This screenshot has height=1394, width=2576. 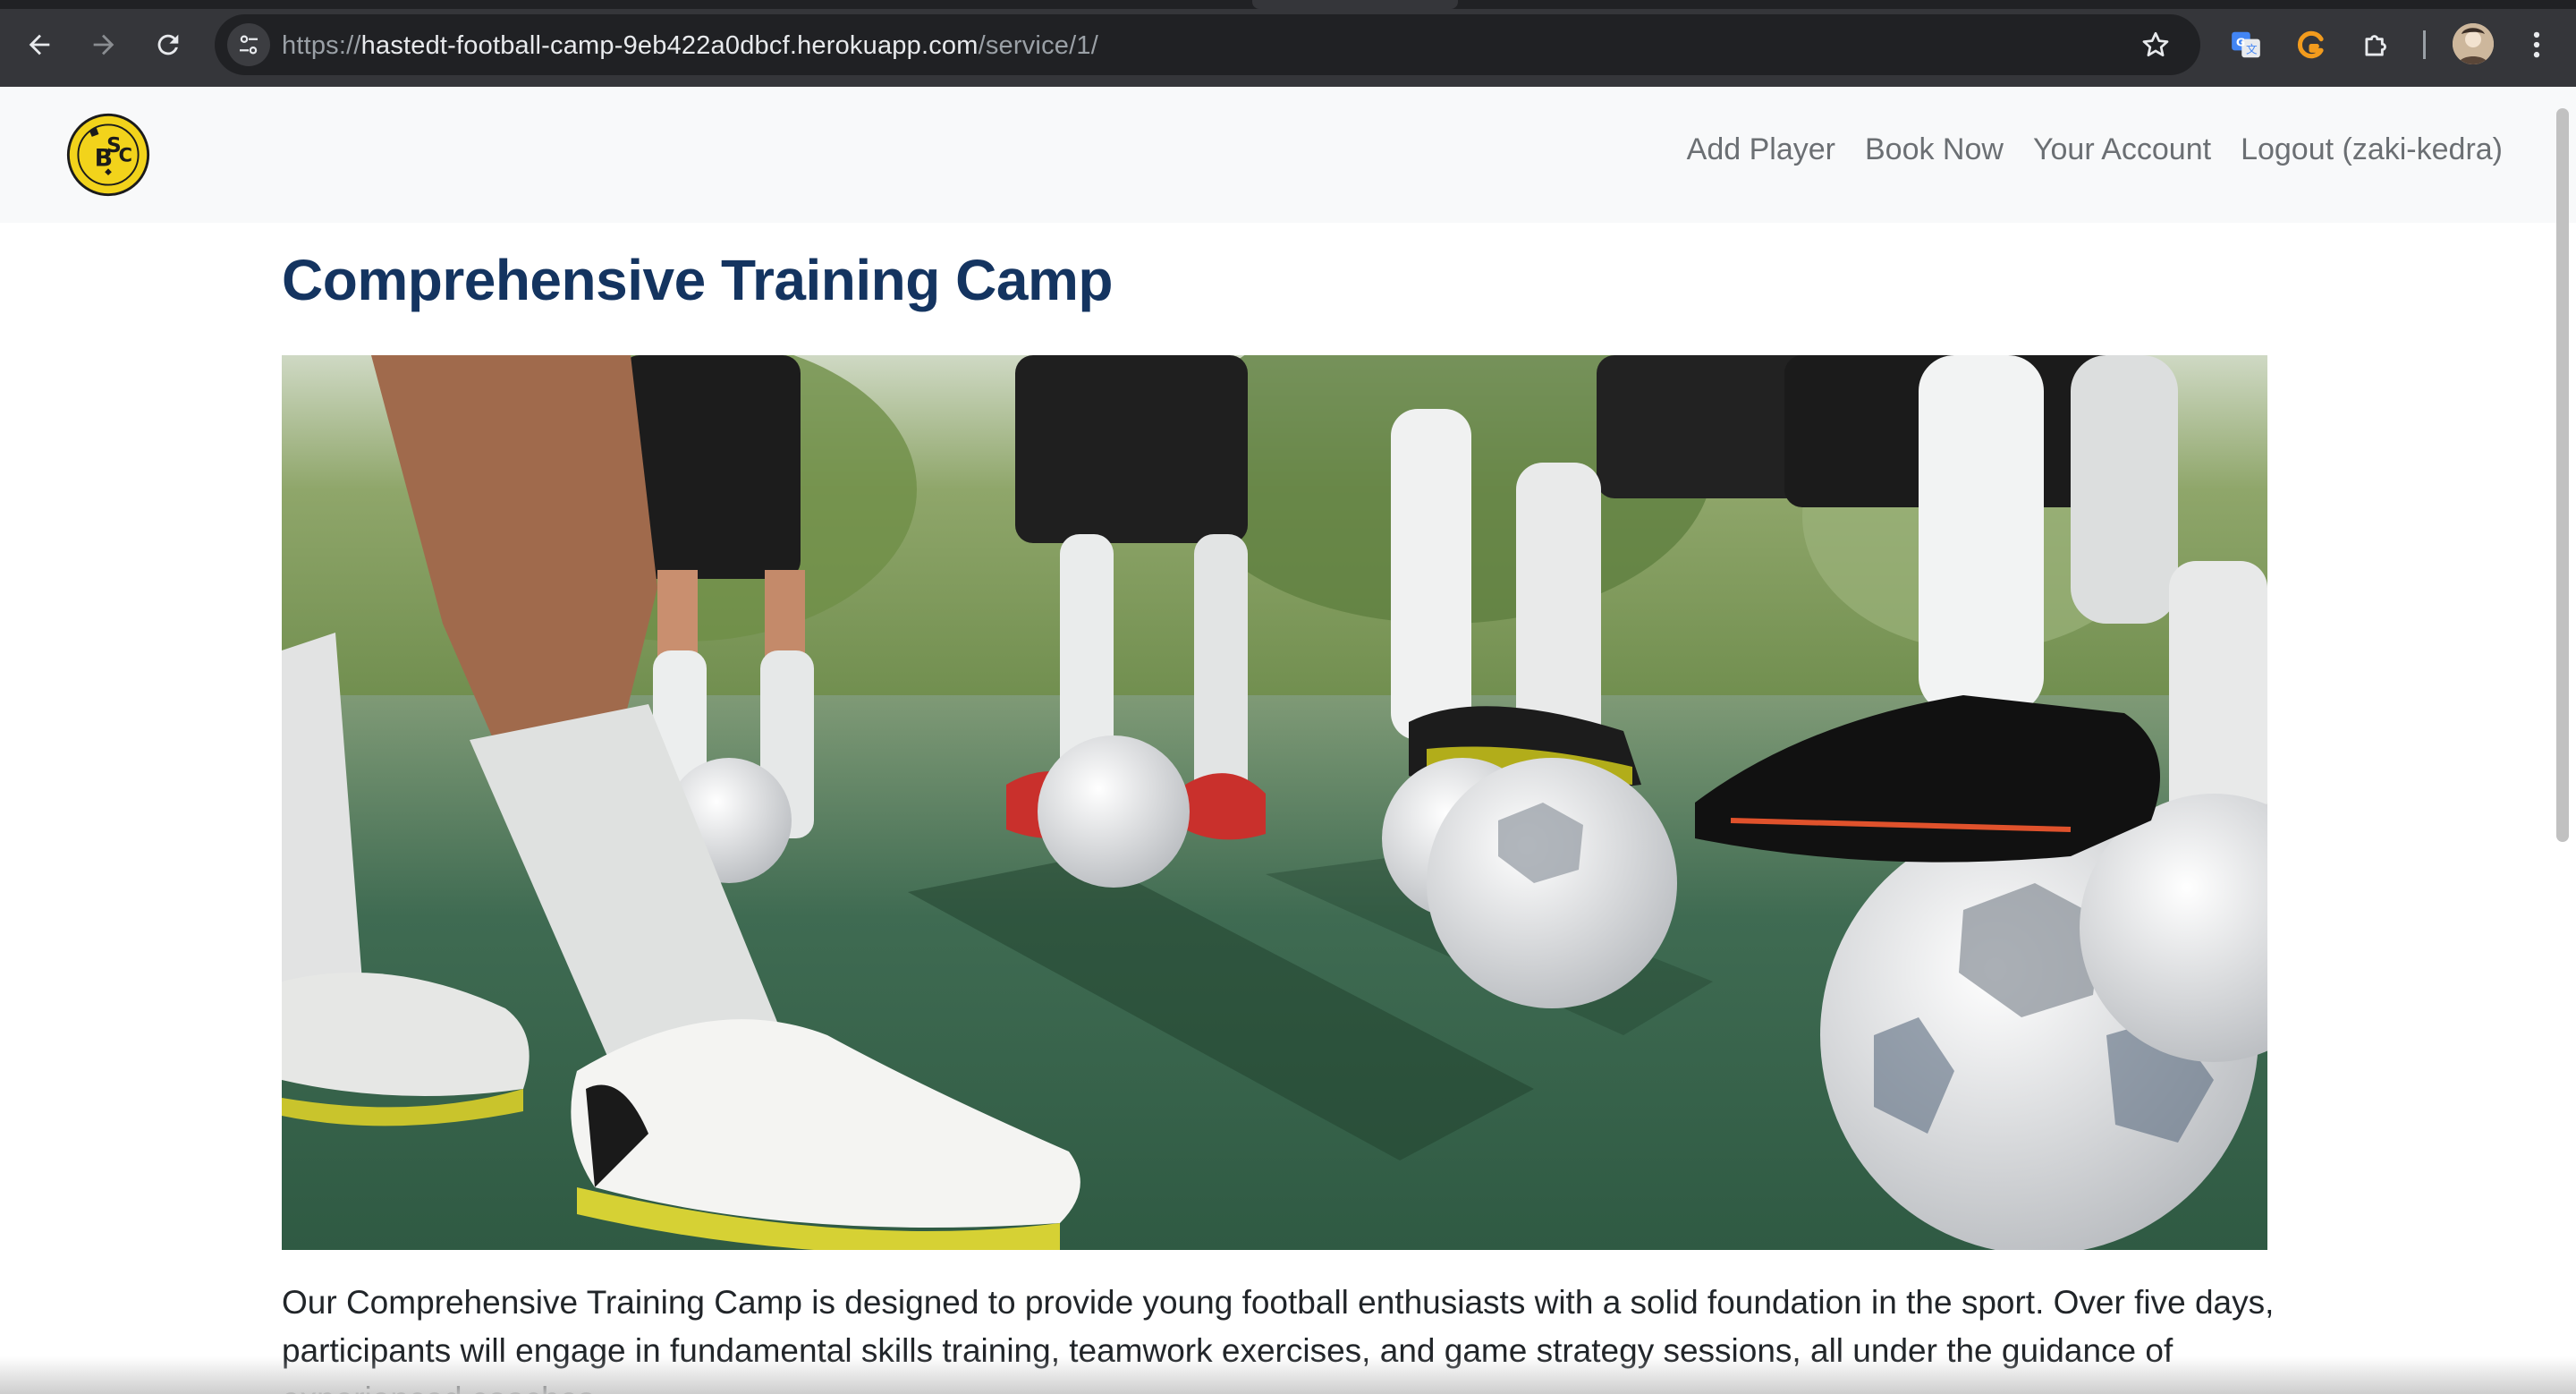 I want to click on grammar-extension-icon, so click(x=2310, y=44).